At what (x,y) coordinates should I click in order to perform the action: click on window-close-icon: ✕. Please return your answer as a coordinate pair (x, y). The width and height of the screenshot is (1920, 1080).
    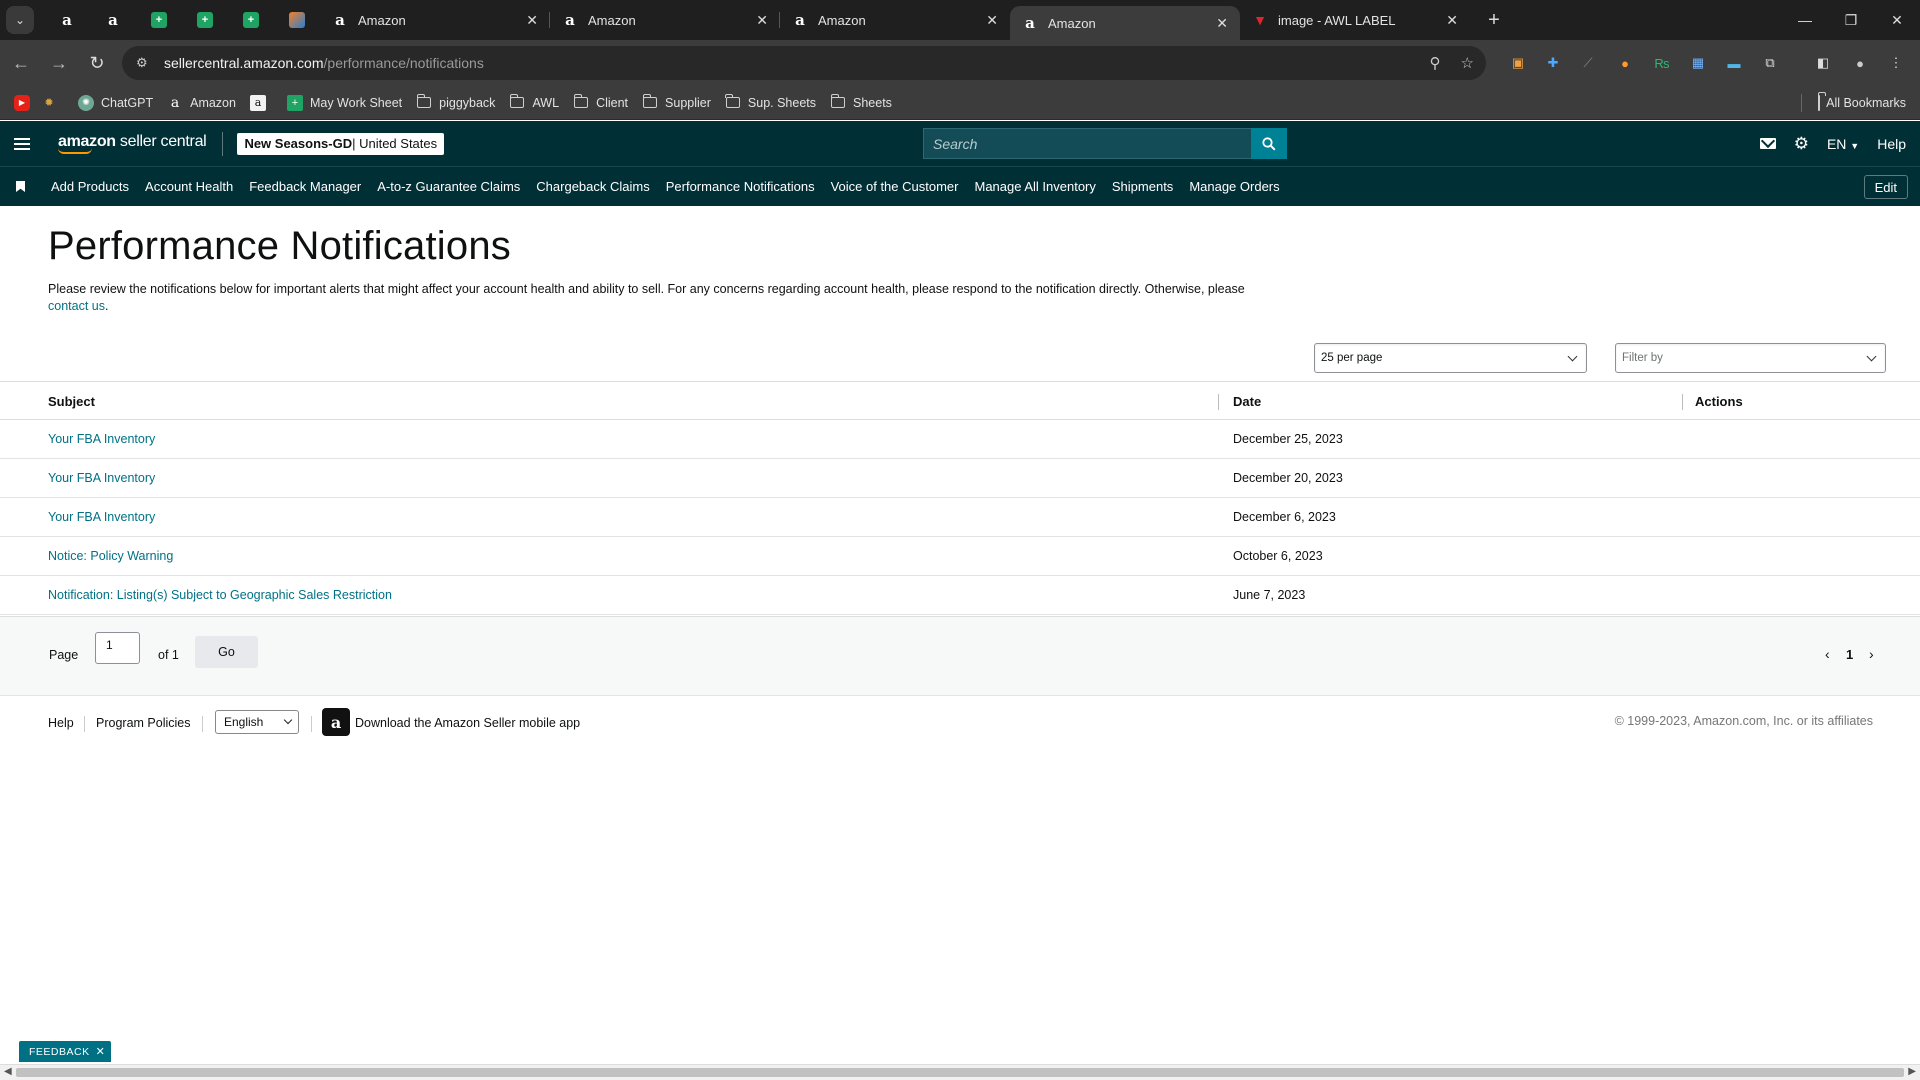
    Looking at the image, I should click on (1897, 20).